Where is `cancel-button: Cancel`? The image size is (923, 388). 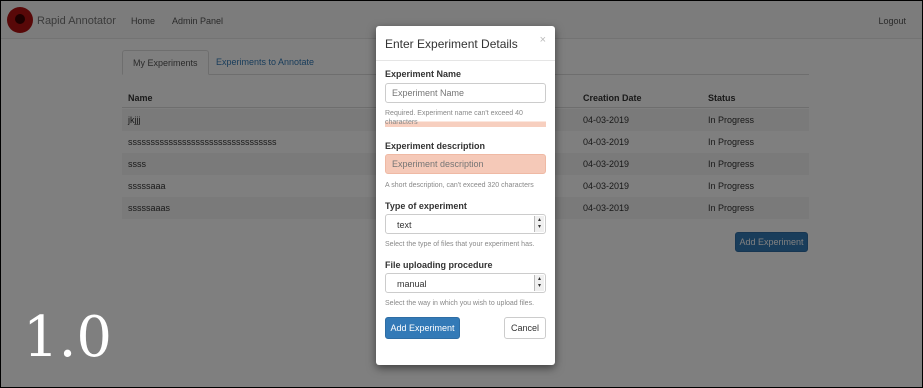
cancel-button: Cancel is located at coordinates (525, 328).